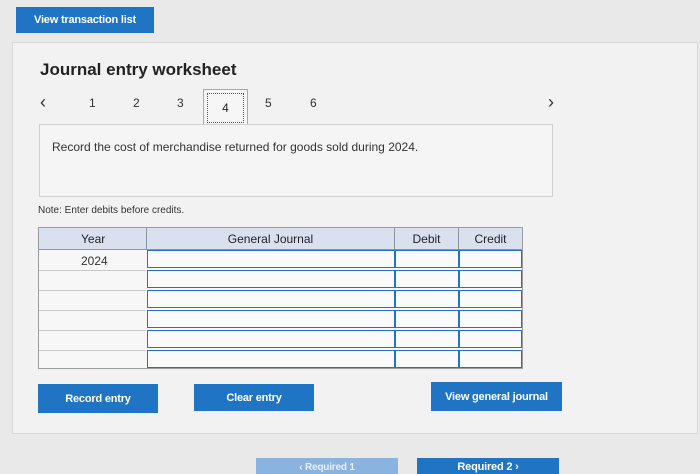 The image size is (700, 474). Describe the element at coordinates (94, 261) in the screenshot. I see `year-value: 2024` at that location.